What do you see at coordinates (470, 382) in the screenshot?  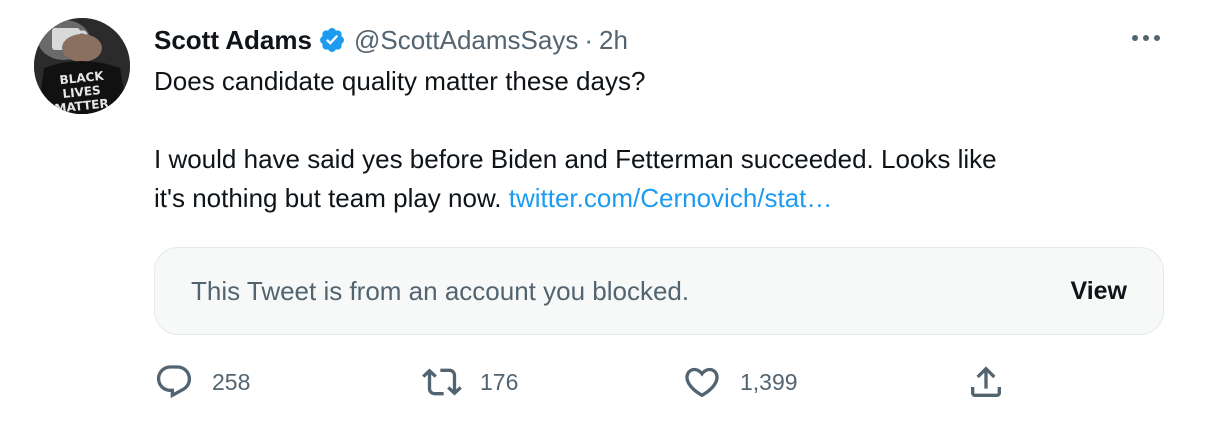 I see `retweet-button: 176` at bounding box center [470, 382].